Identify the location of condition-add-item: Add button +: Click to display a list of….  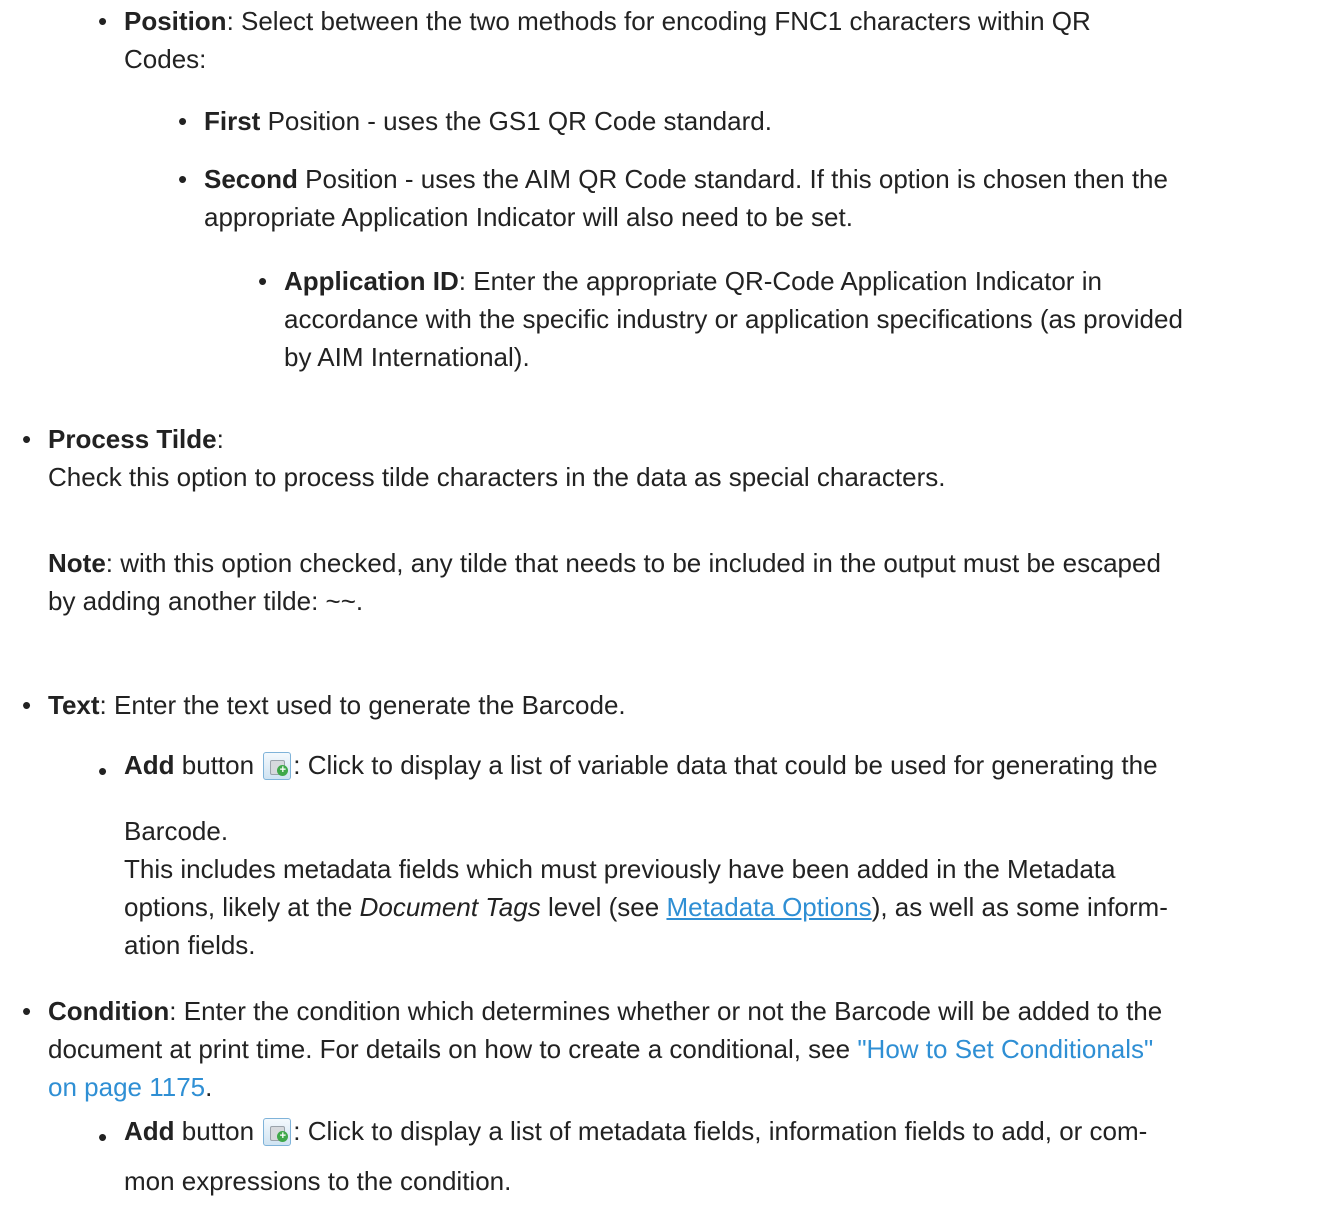
(717, 1131).